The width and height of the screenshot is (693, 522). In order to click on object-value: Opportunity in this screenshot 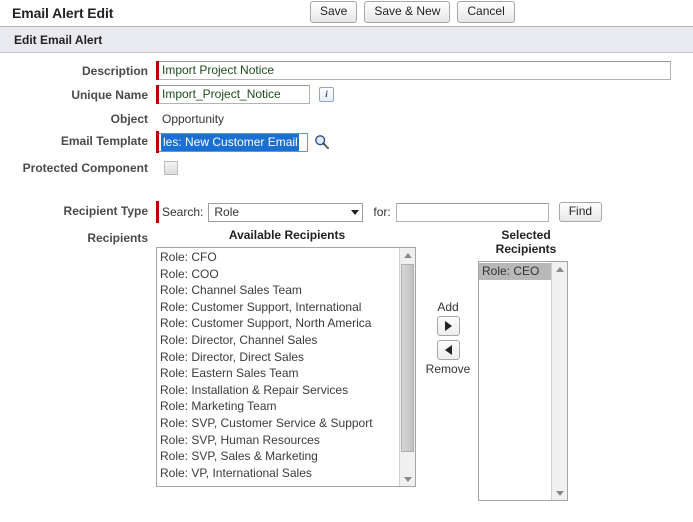, I will do `click(193, 119)`.